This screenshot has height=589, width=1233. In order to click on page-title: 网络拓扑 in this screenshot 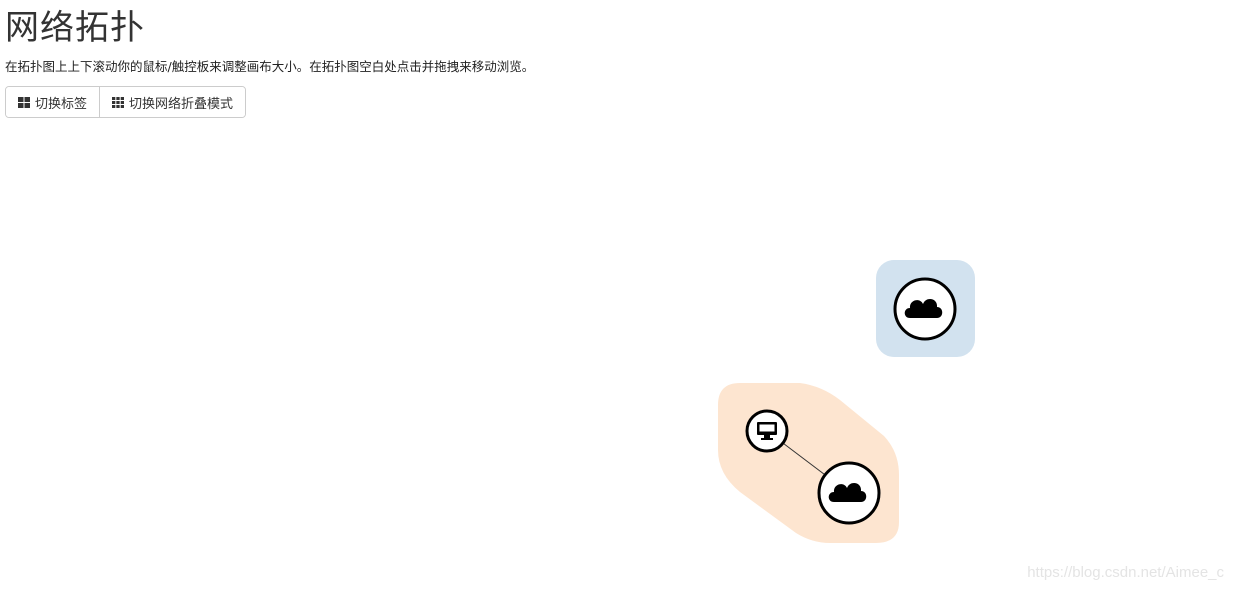, I will do `click(75, 28)`.